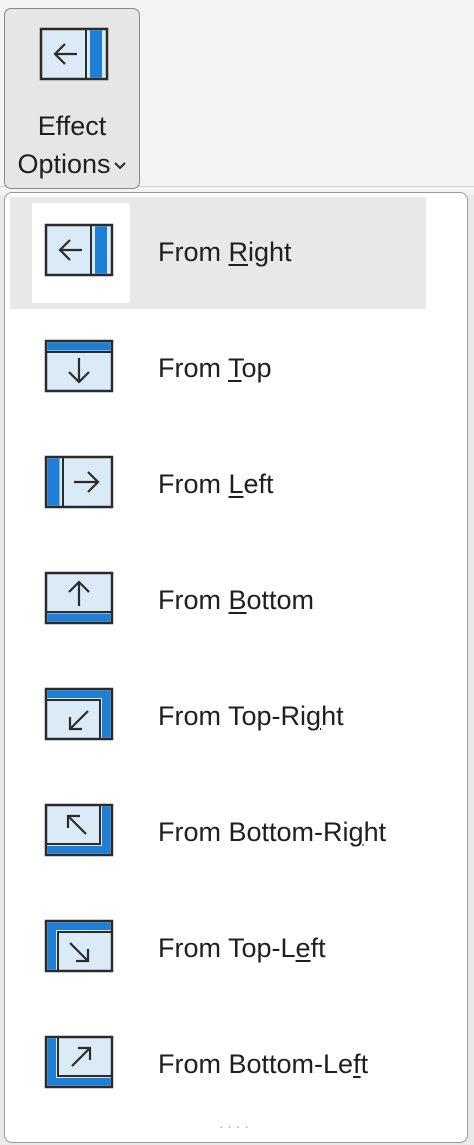  What do you see at coordinates (79, 830) in the screenshot?
I see `from-bottom-right-icon` at bounding box center [79, 830].